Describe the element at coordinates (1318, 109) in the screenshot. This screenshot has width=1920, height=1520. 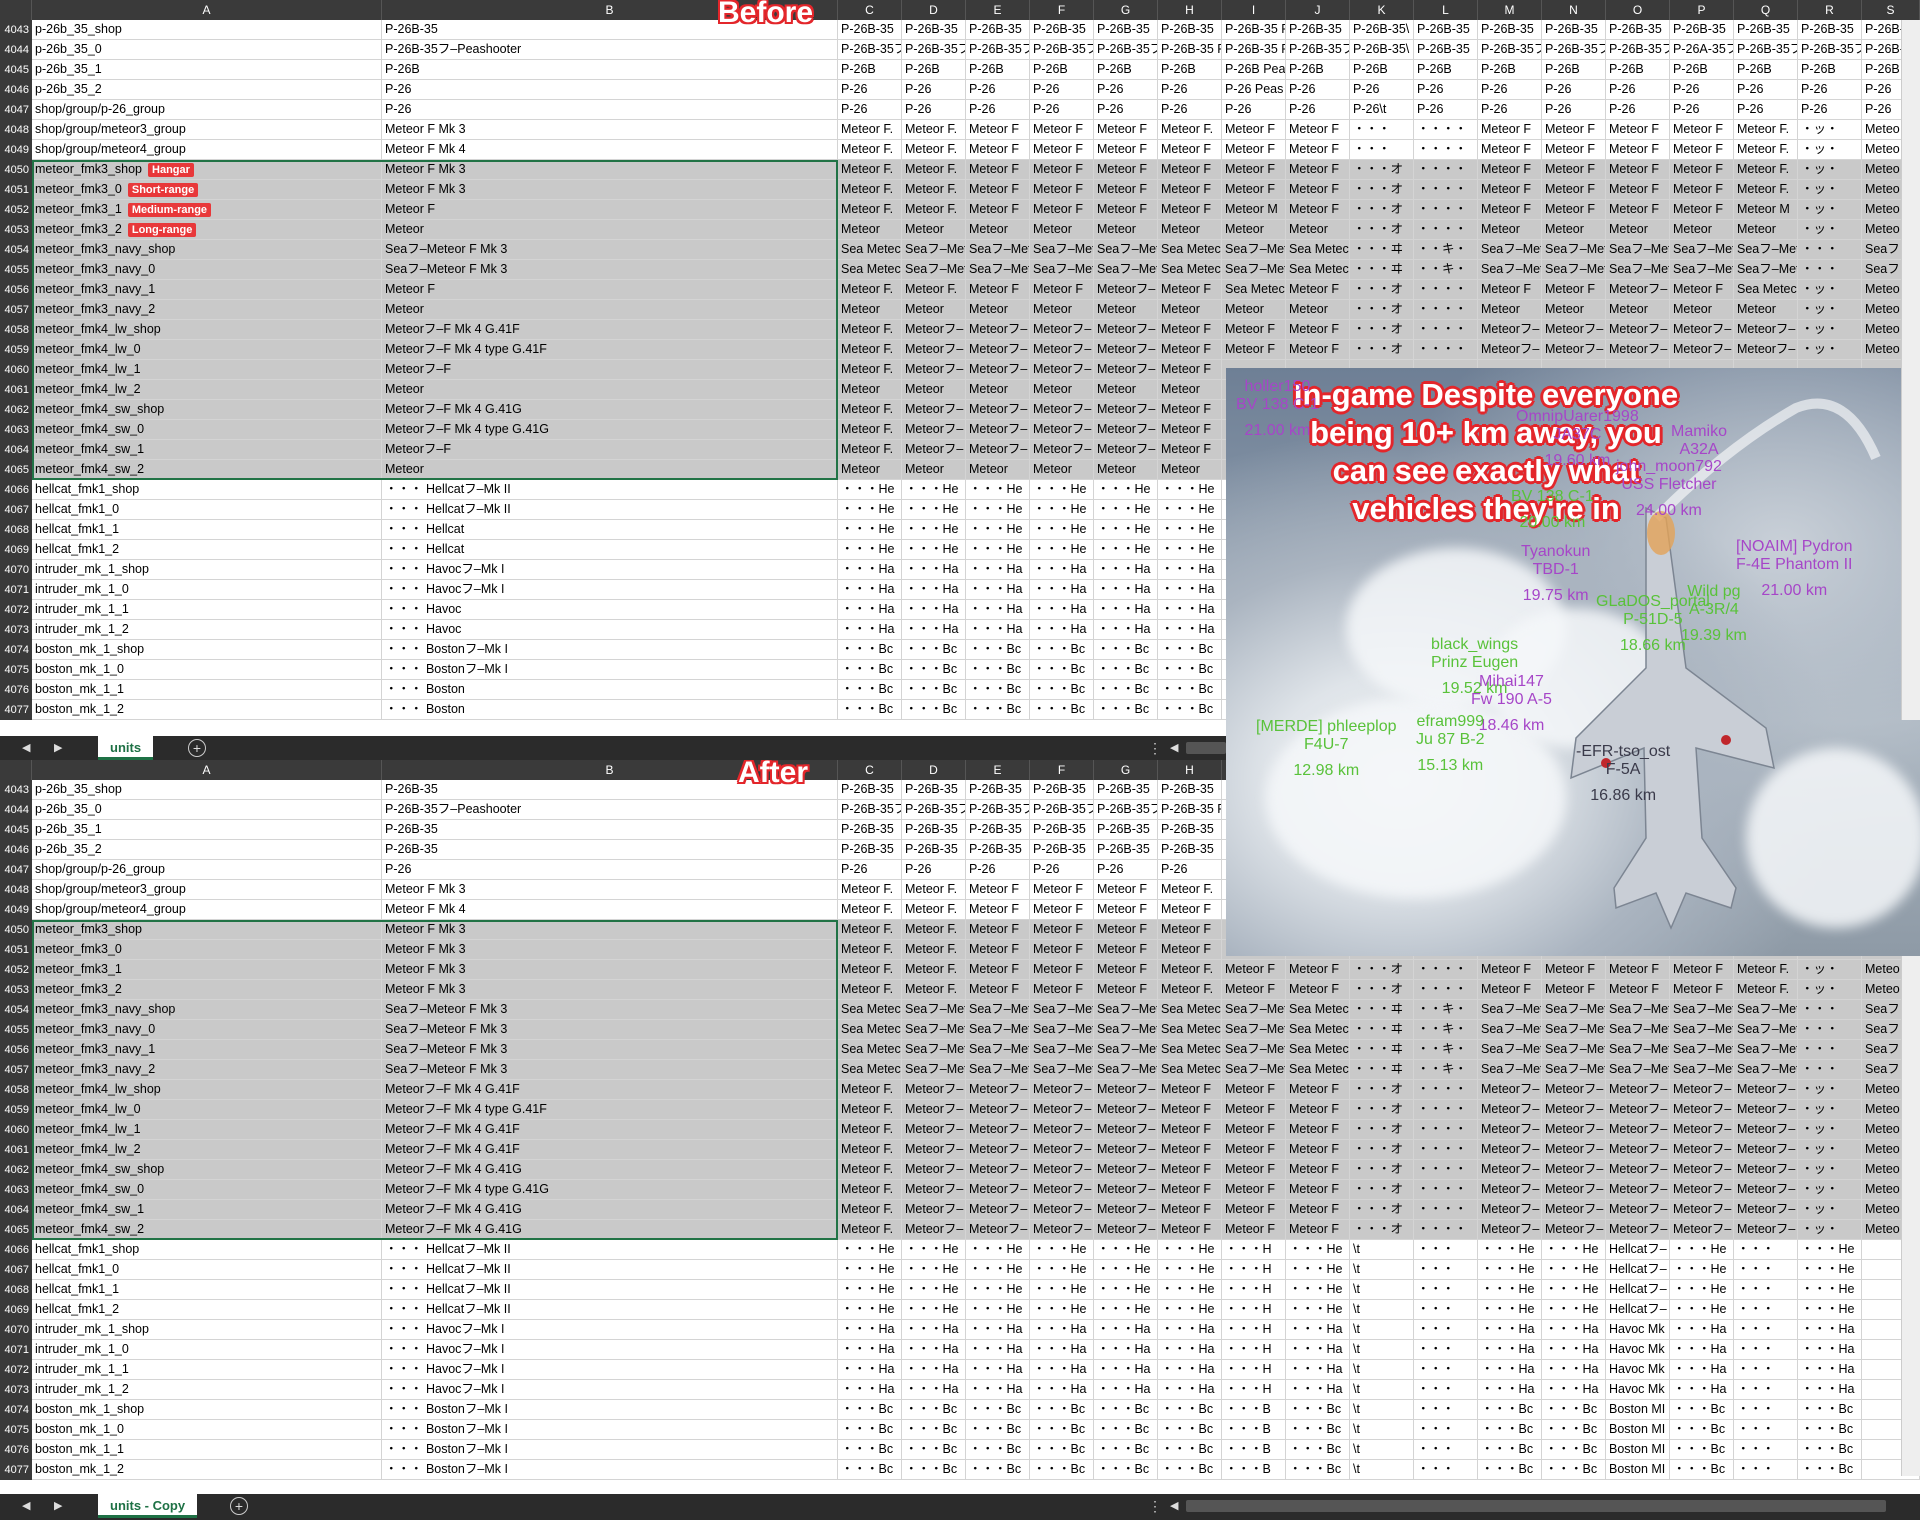
I see `cell-j: P-26` at that location.